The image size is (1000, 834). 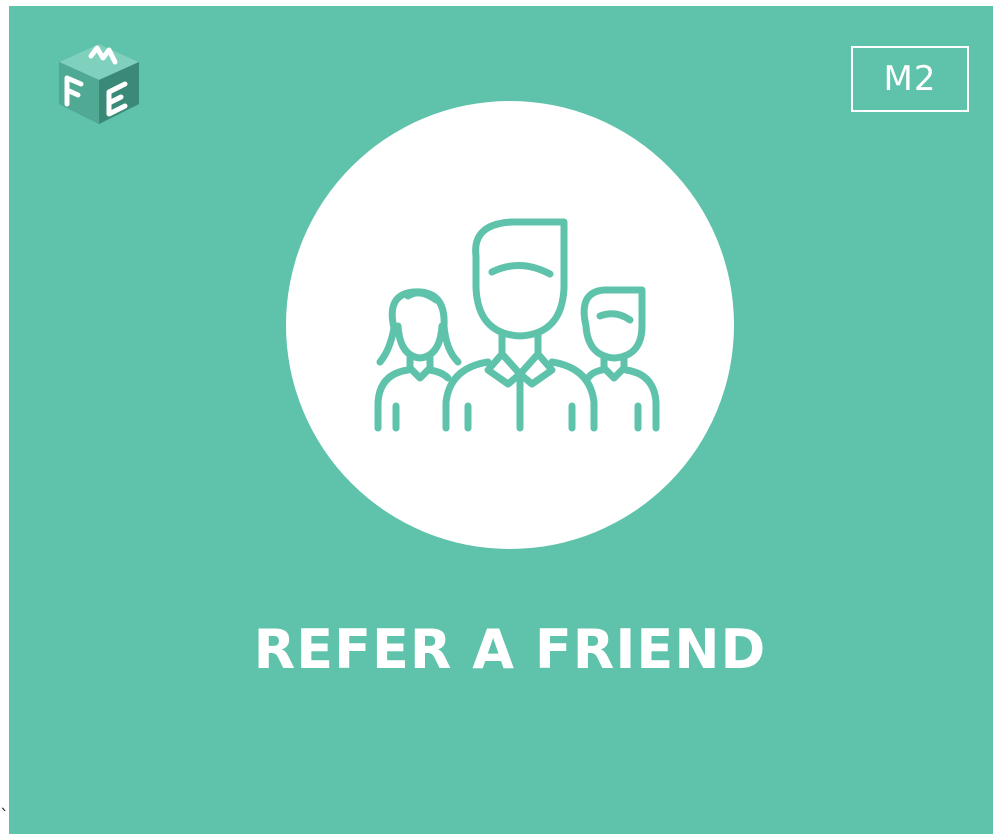 I want to click on fme-logo-icon, so click(x=99, y=84).